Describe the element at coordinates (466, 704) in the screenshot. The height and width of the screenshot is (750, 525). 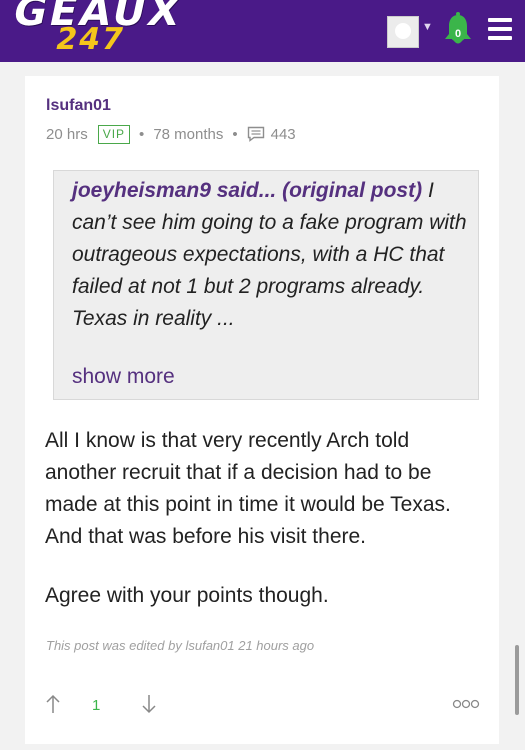
I see `more-options-icon` at that location.